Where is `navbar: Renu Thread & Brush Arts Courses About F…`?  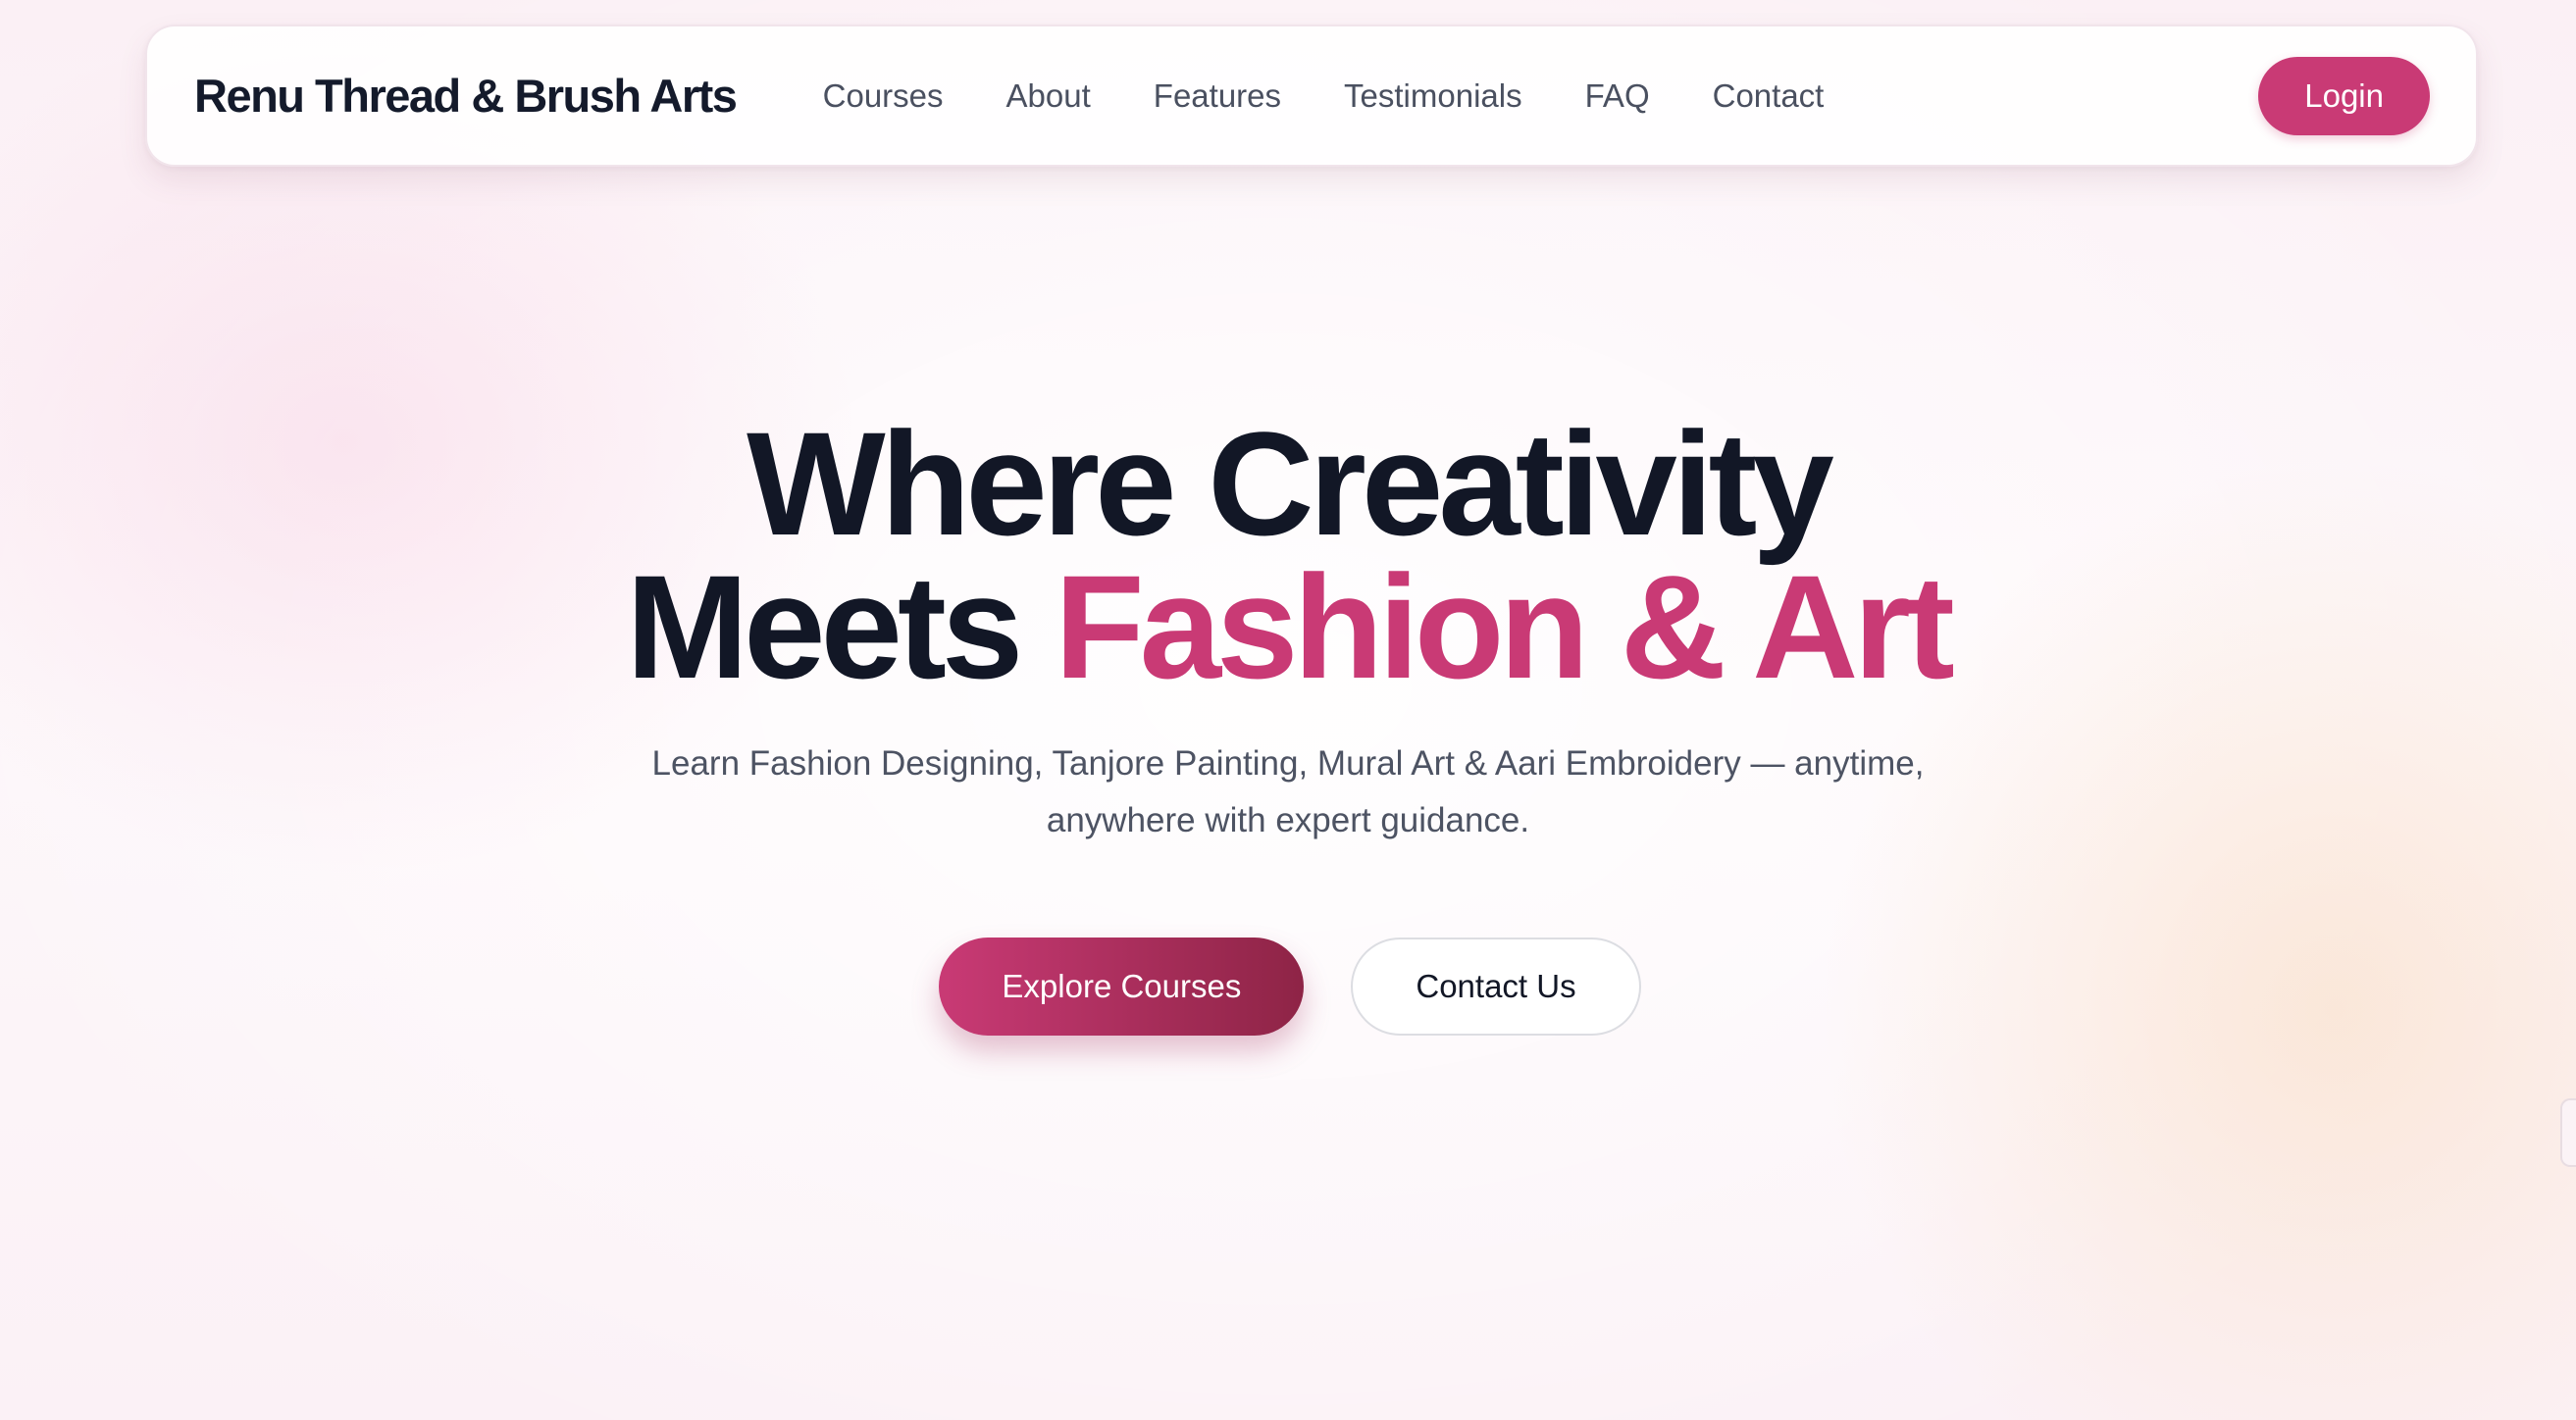 navbar: Renu Thread & Brush Arts Courses About F… is located at coordinates (1311, 96).